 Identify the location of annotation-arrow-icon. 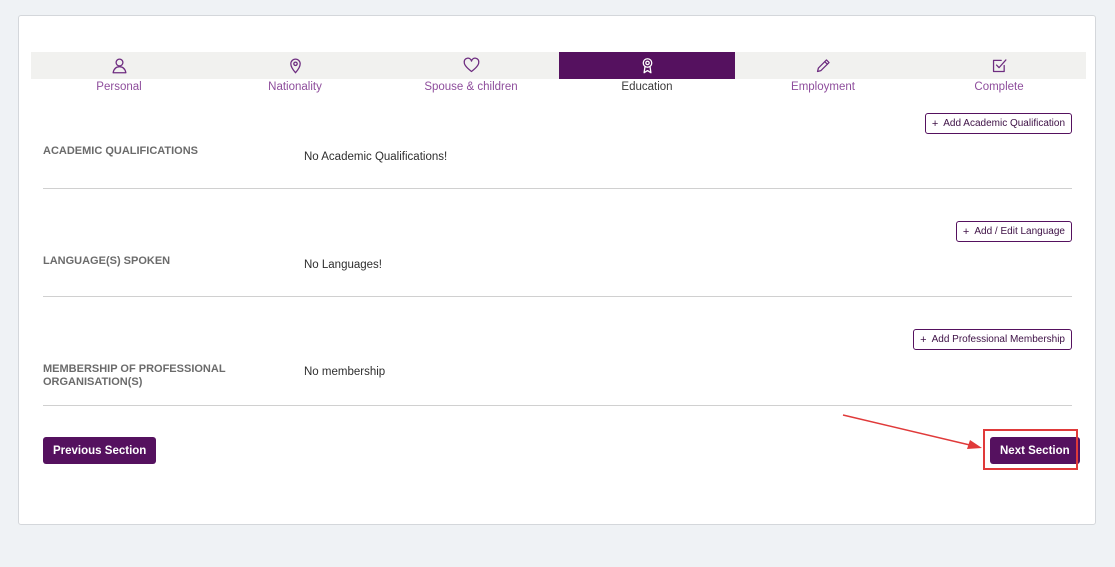
(912, 431).